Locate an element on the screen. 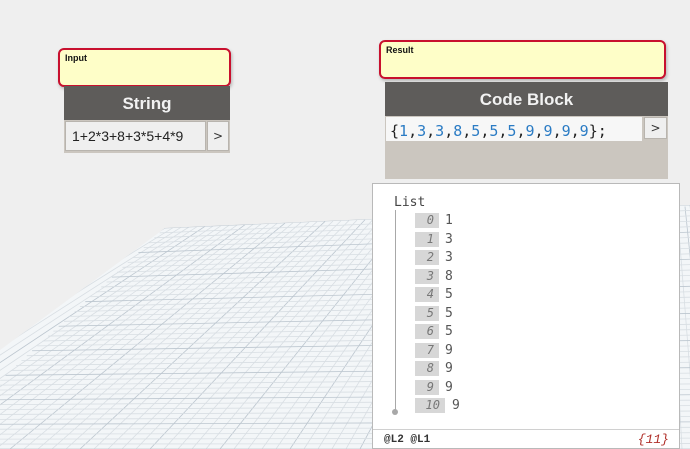 The width and height of the screenshot is (690, 449). watch-item-index: 3 is located at coordinates (427, 276).